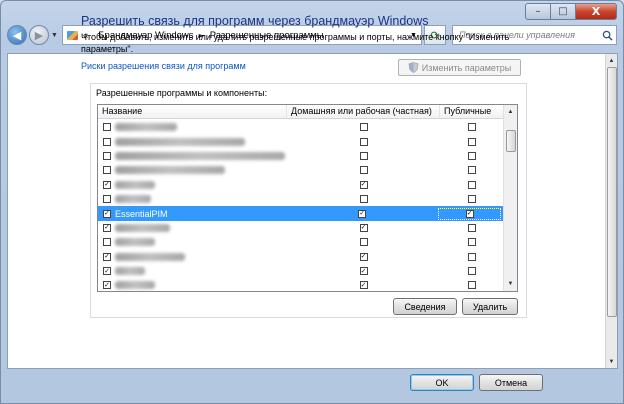 The image size is (624, 404). I want to click on risk-link: Риски разрешения связи для программ, so click(163, 66).